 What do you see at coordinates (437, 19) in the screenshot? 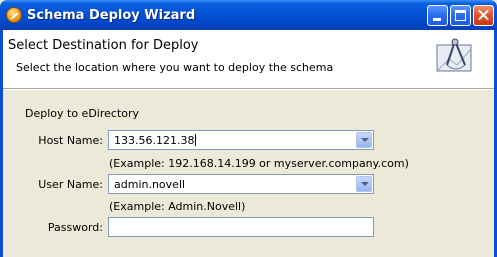
I see `minimize-icon` at bounding box center [437, 19].